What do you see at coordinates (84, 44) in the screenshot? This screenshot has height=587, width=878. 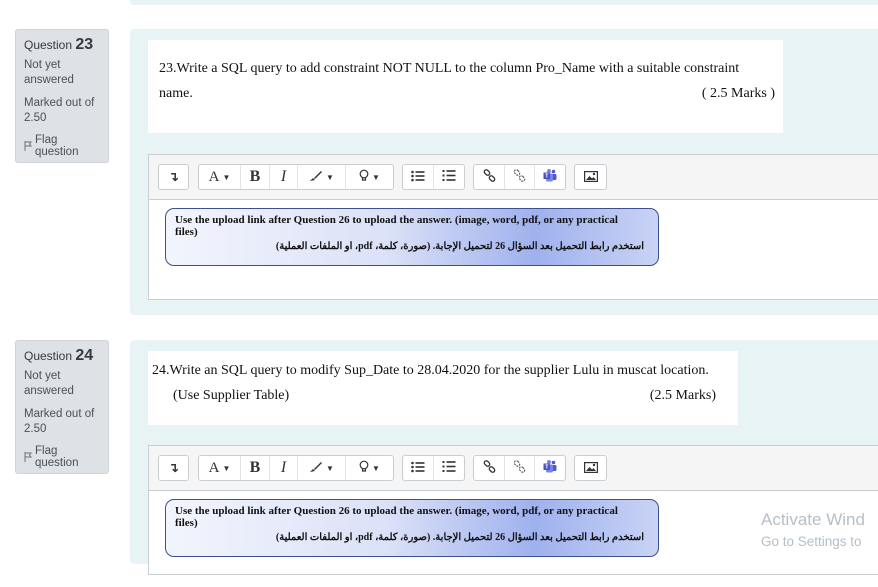 I see `question-number-value: 23` at bounding box center [84, 44].